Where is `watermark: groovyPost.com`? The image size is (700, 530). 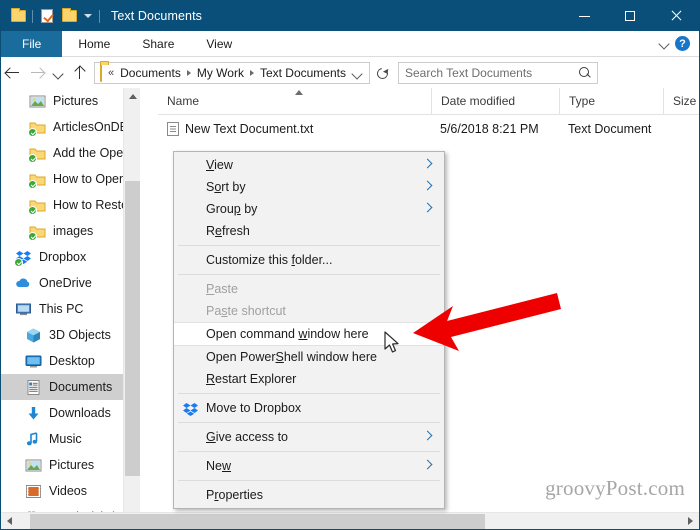
watermark: groovyPost.com is located at coordinates (615, 488).